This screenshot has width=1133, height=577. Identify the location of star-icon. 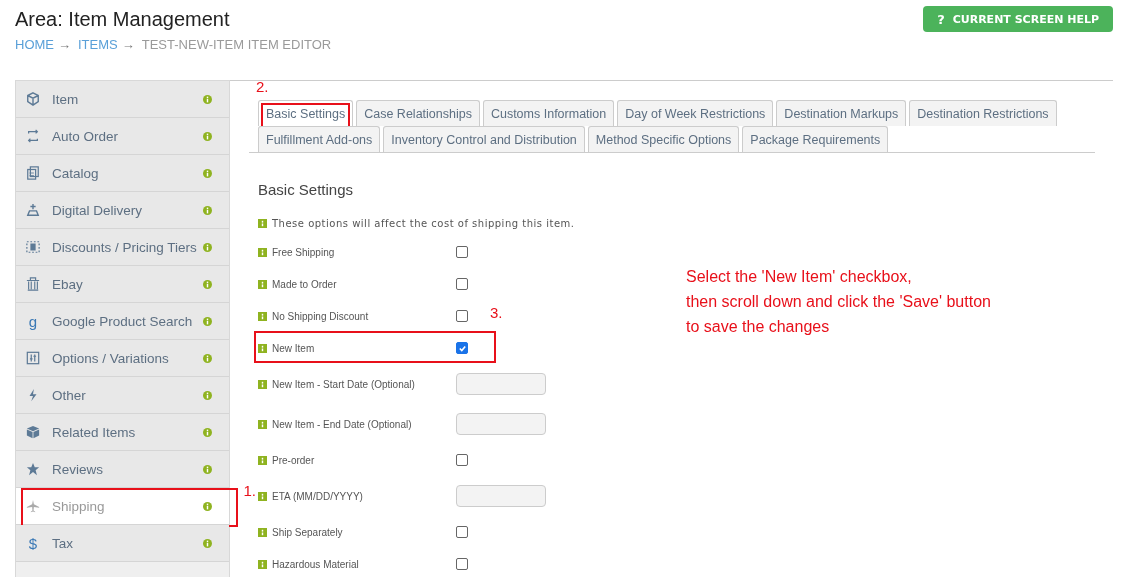
(33, 469).